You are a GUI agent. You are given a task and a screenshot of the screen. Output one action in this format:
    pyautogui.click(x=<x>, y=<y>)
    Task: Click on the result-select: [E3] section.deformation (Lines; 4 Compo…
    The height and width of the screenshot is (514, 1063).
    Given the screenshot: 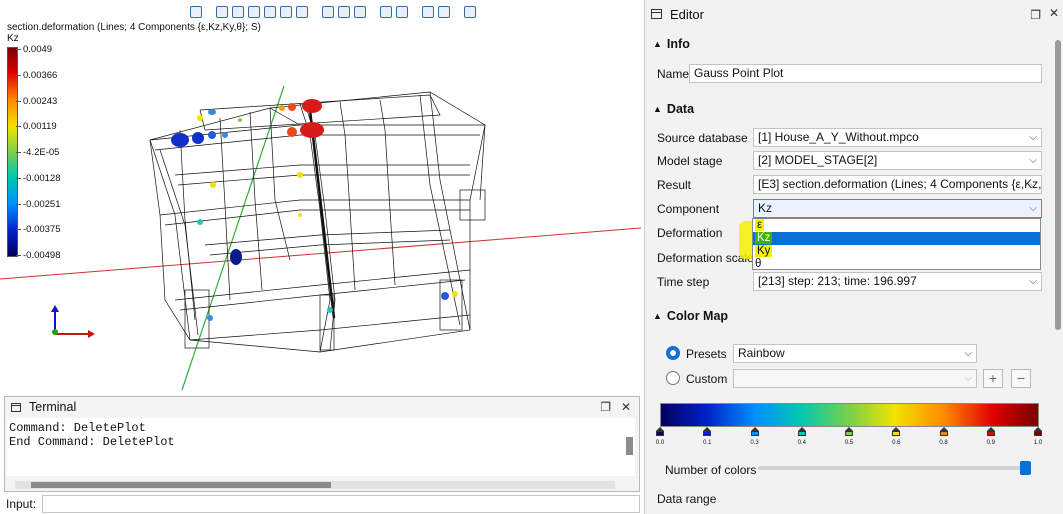 What is the action you would take?
    pyautogui.click(x=897, y=184)
    